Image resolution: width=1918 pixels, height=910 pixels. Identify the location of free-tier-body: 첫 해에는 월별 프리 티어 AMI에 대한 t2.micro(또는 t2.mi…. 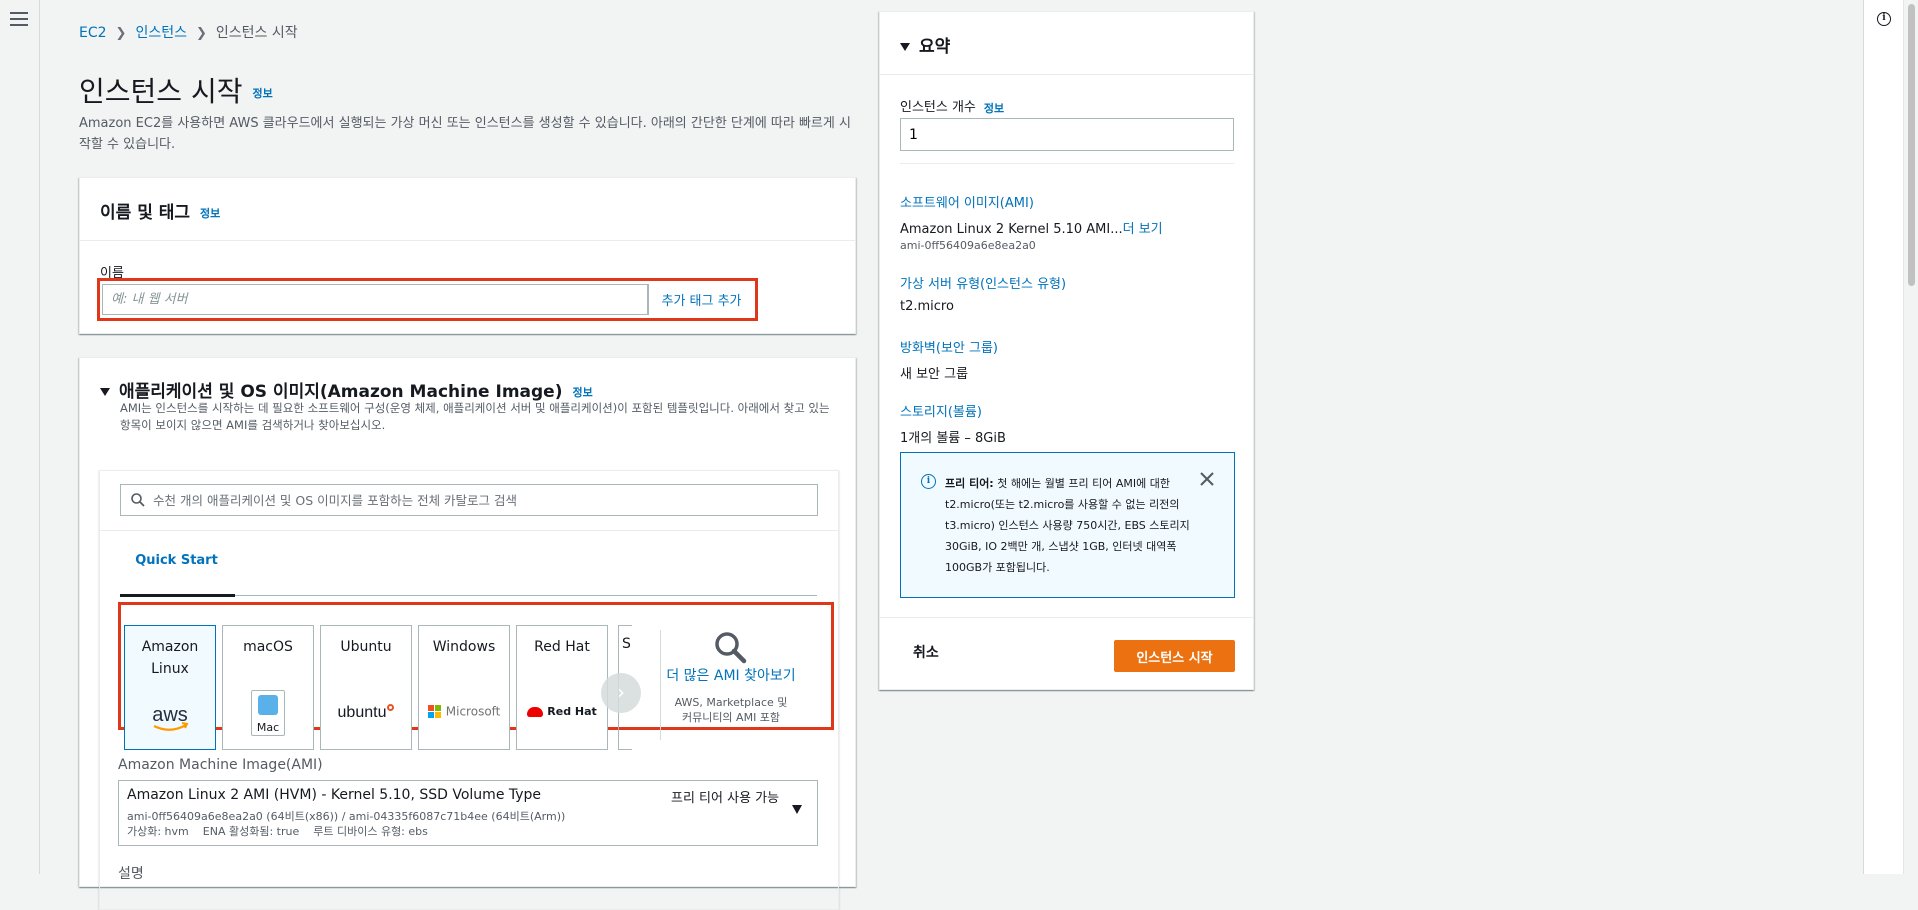
(1067, 525).